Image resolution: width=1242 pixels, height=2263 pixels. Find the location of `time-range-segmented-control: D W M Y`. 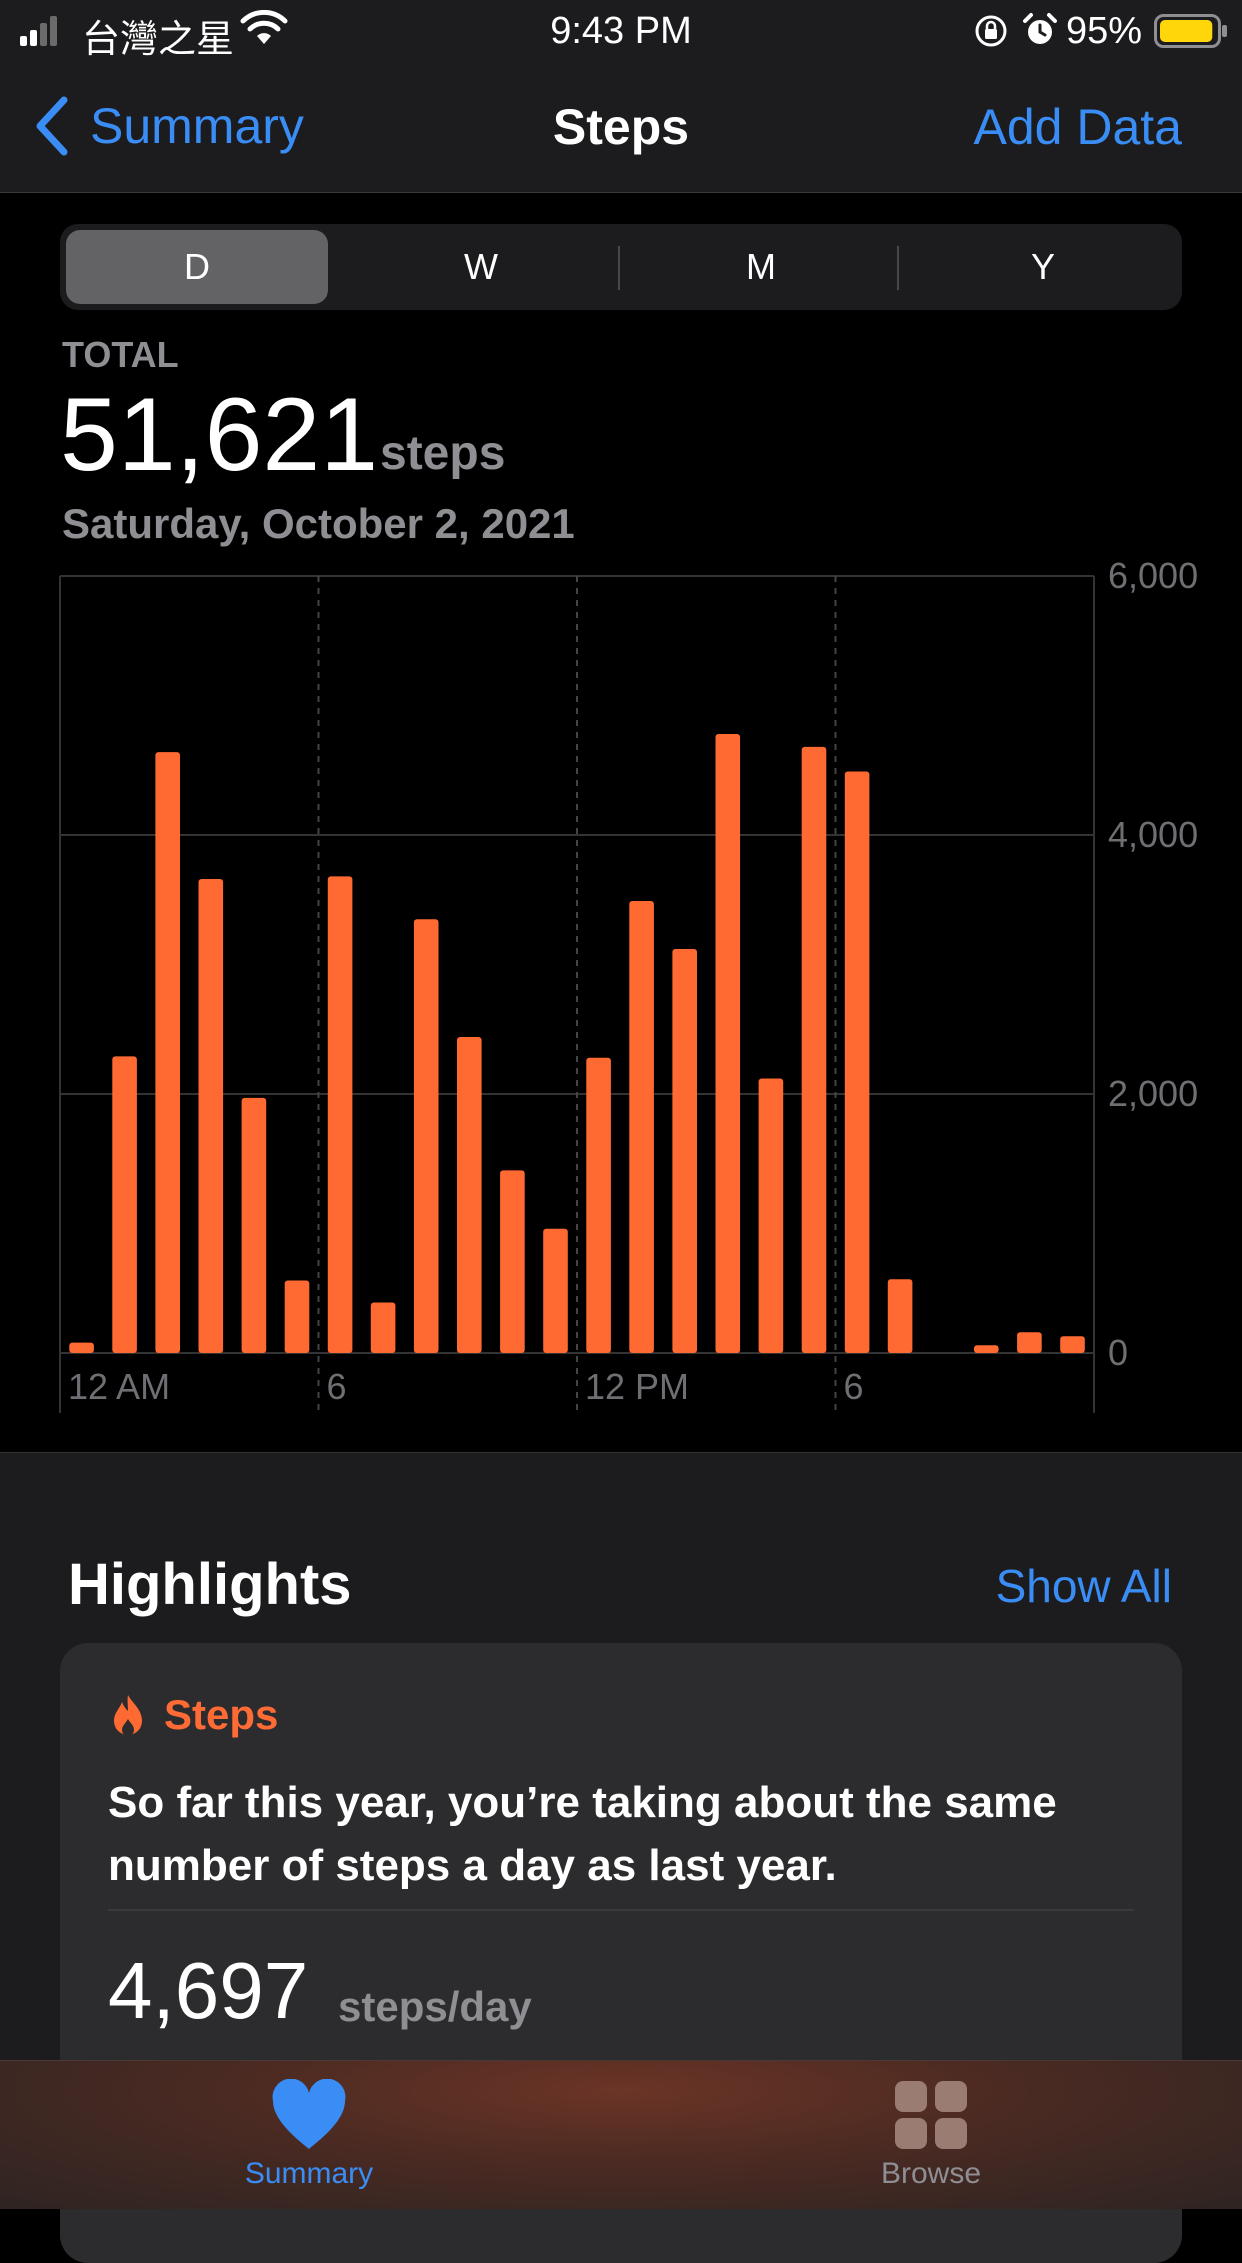

time-range-segmented-control: D W M Y is located at coordinates (621, 267).